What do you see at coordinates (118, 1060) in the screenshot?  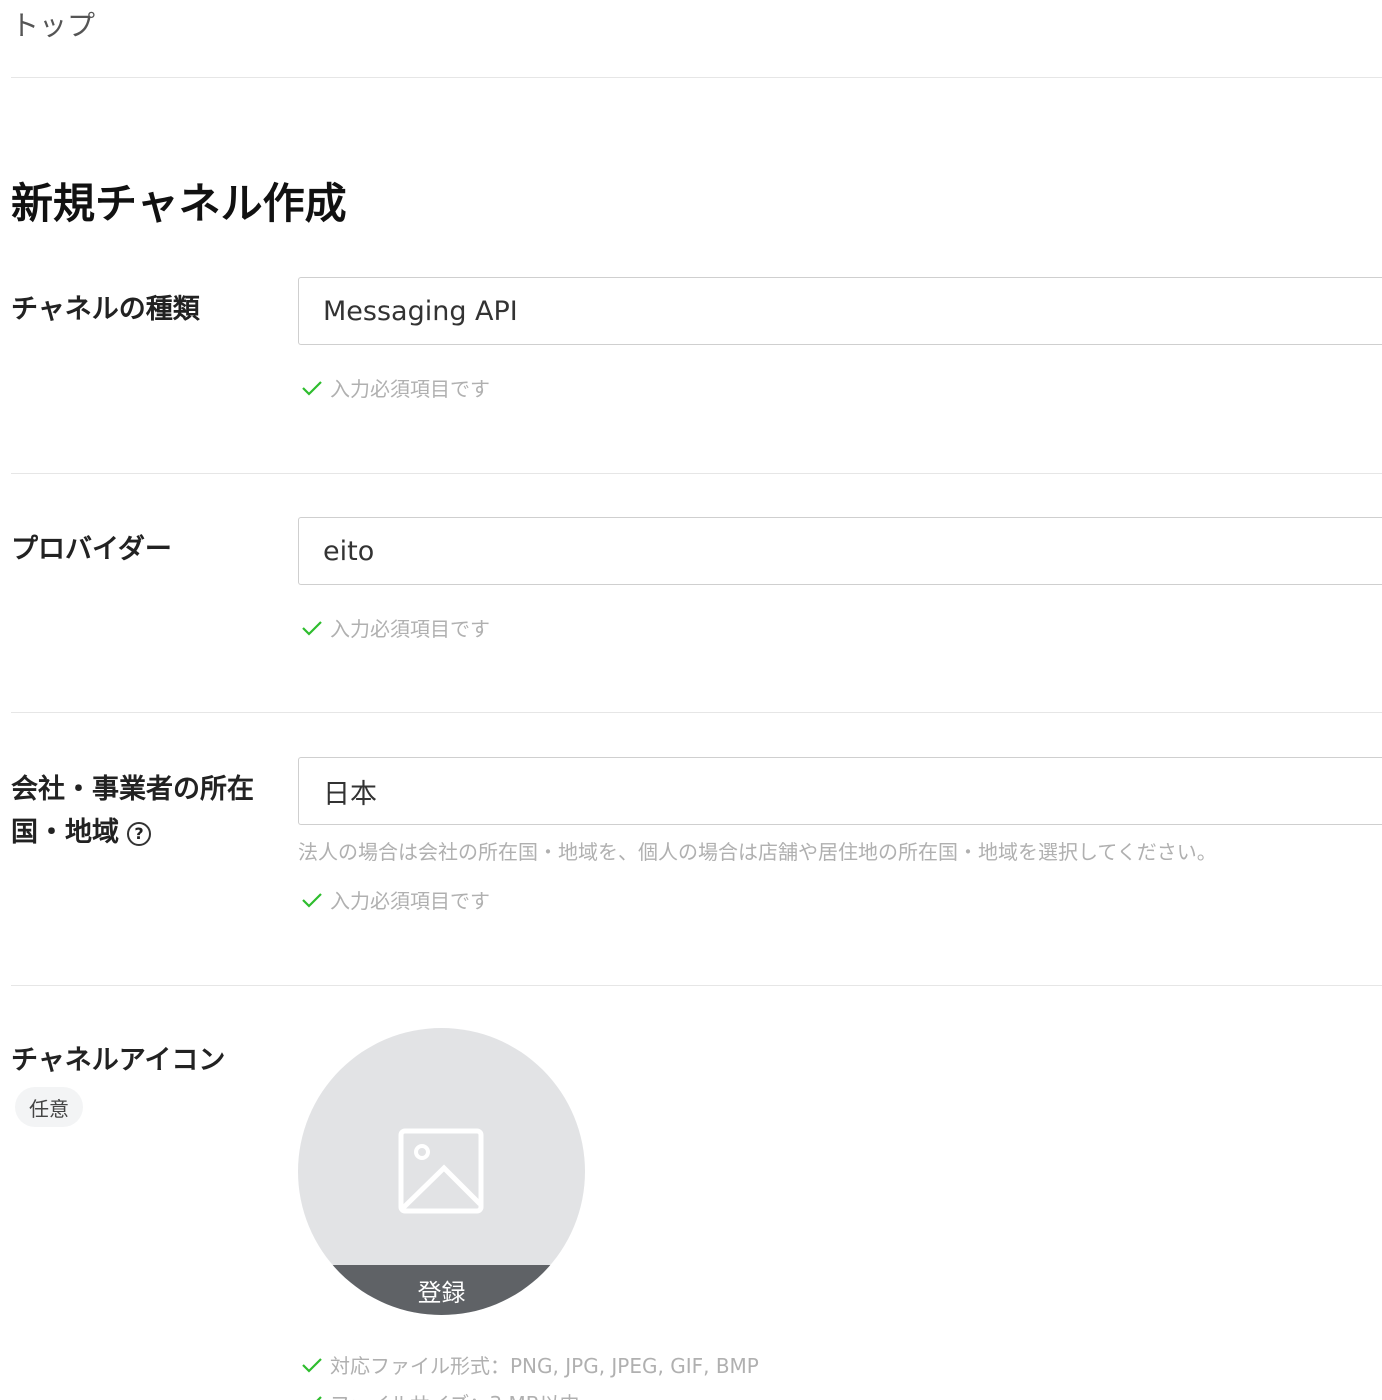 I see `channel-icon-label: チャネルアイコン` at bounding box center [118, 1060].